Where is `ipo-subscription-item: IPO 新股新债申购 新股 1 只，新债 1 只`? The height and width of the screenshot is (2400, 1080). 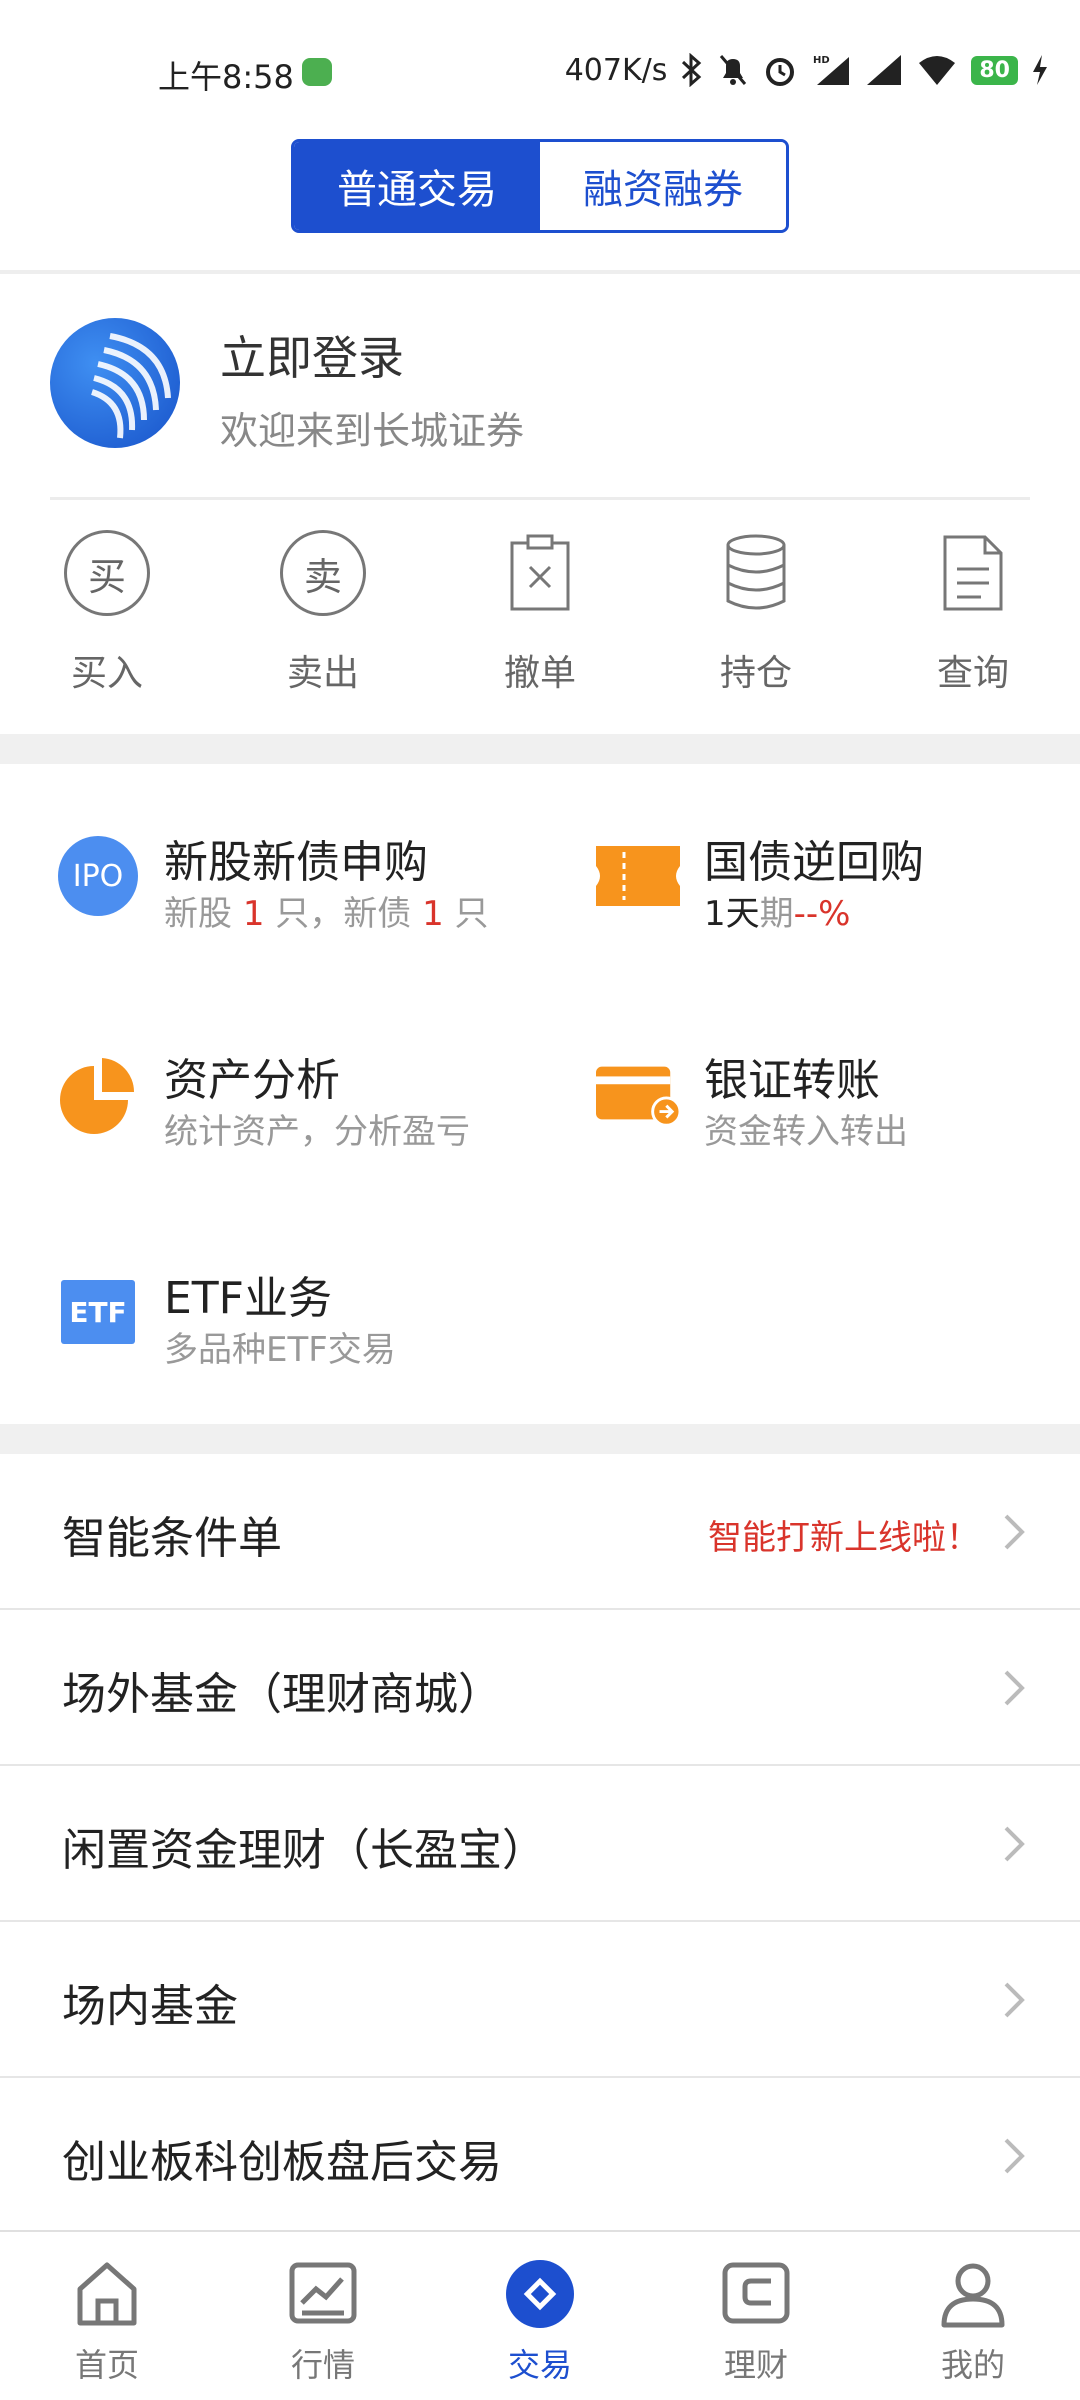 ipo-subscription-item: IPO 新股新债申购 新股 1 只，新债 1 只 is located at coordinates (296, 904).